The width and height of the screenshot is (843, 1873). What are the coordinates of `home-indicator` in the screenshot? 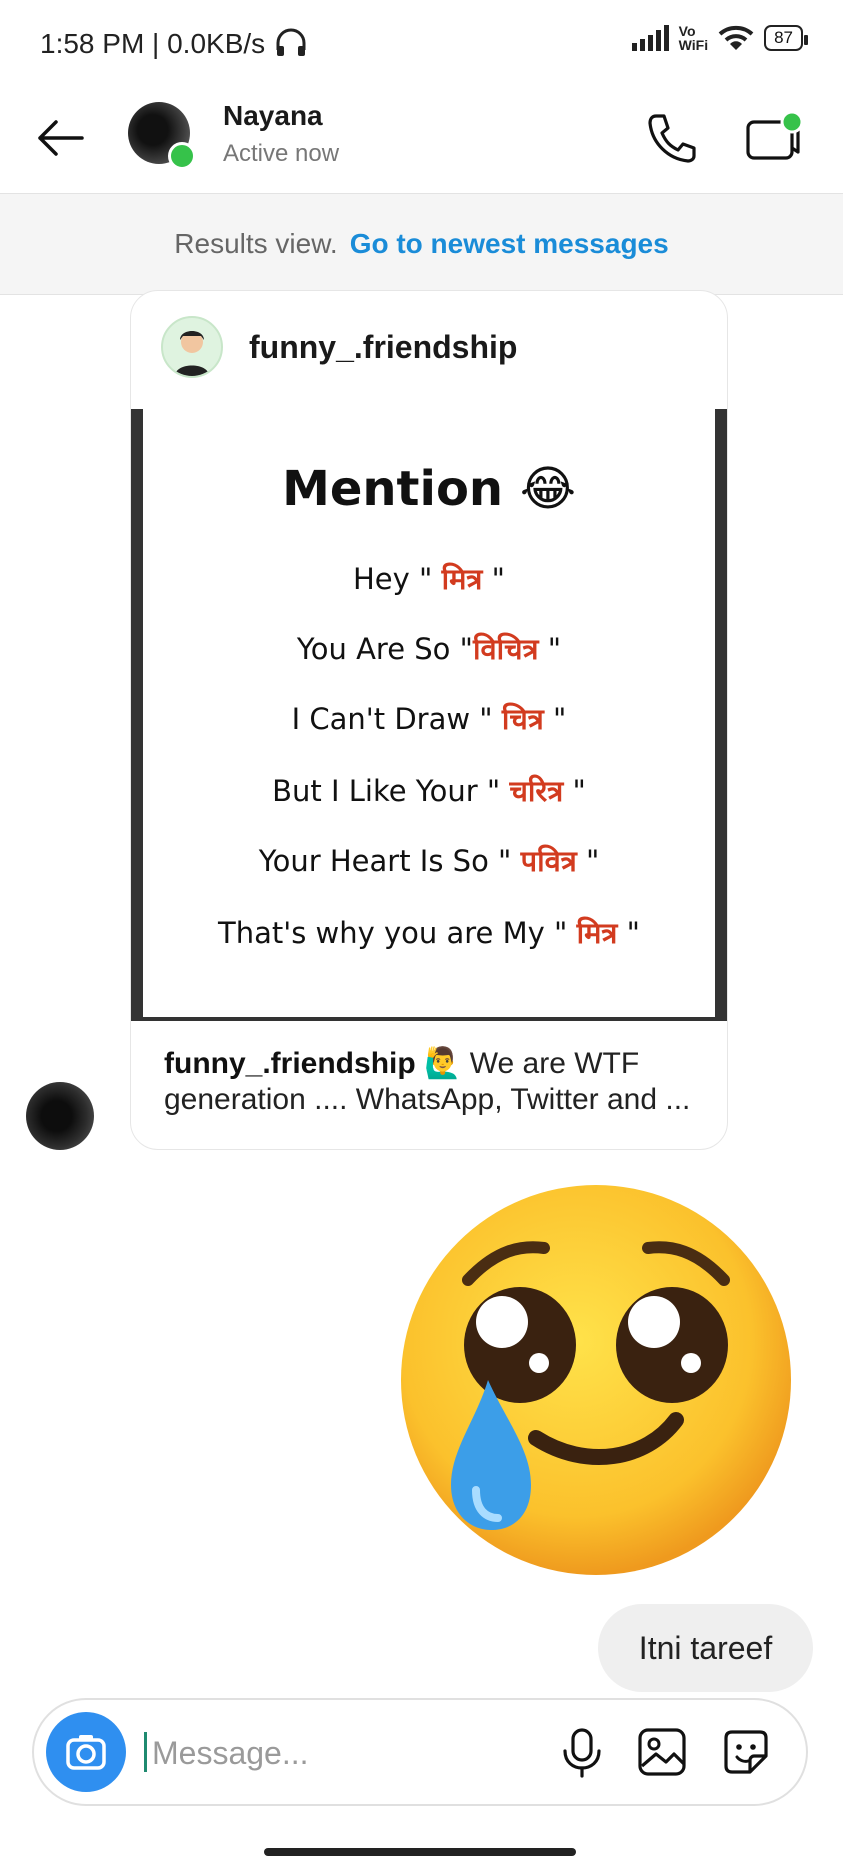 It's located at (420, 1852).